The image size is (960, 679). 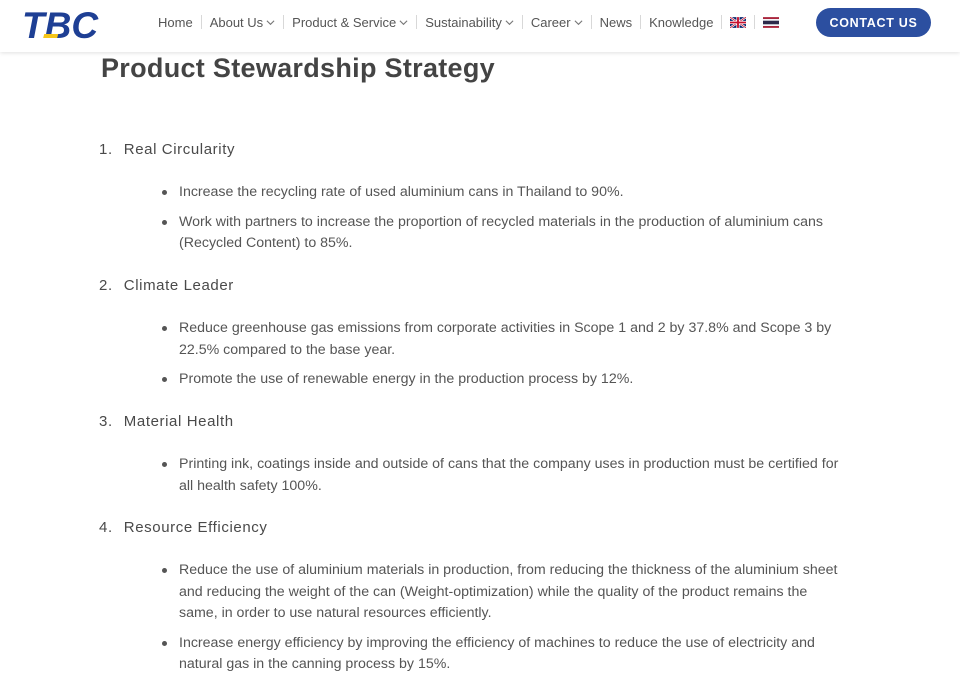 I want to click on nav-product-service: Product & Service, so click(x=350, y=22).